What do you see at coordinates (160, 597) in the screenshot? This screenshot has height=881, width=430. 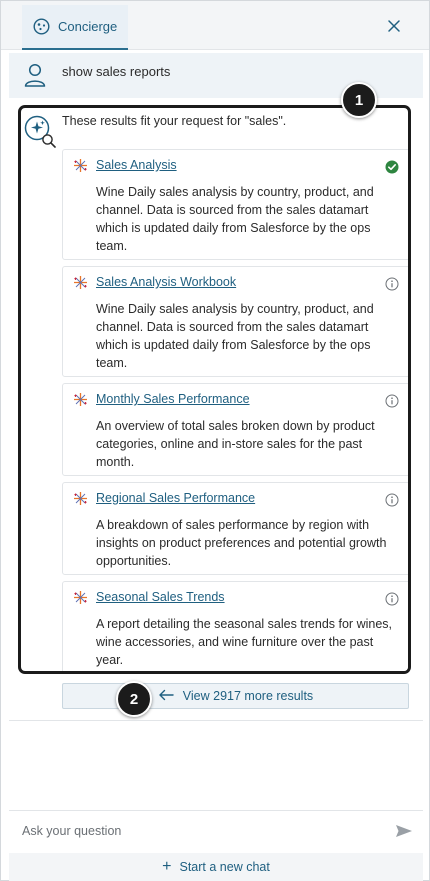 I see `result-title-link: Seasonal Sales Trends` at bounding box center [160, 597].